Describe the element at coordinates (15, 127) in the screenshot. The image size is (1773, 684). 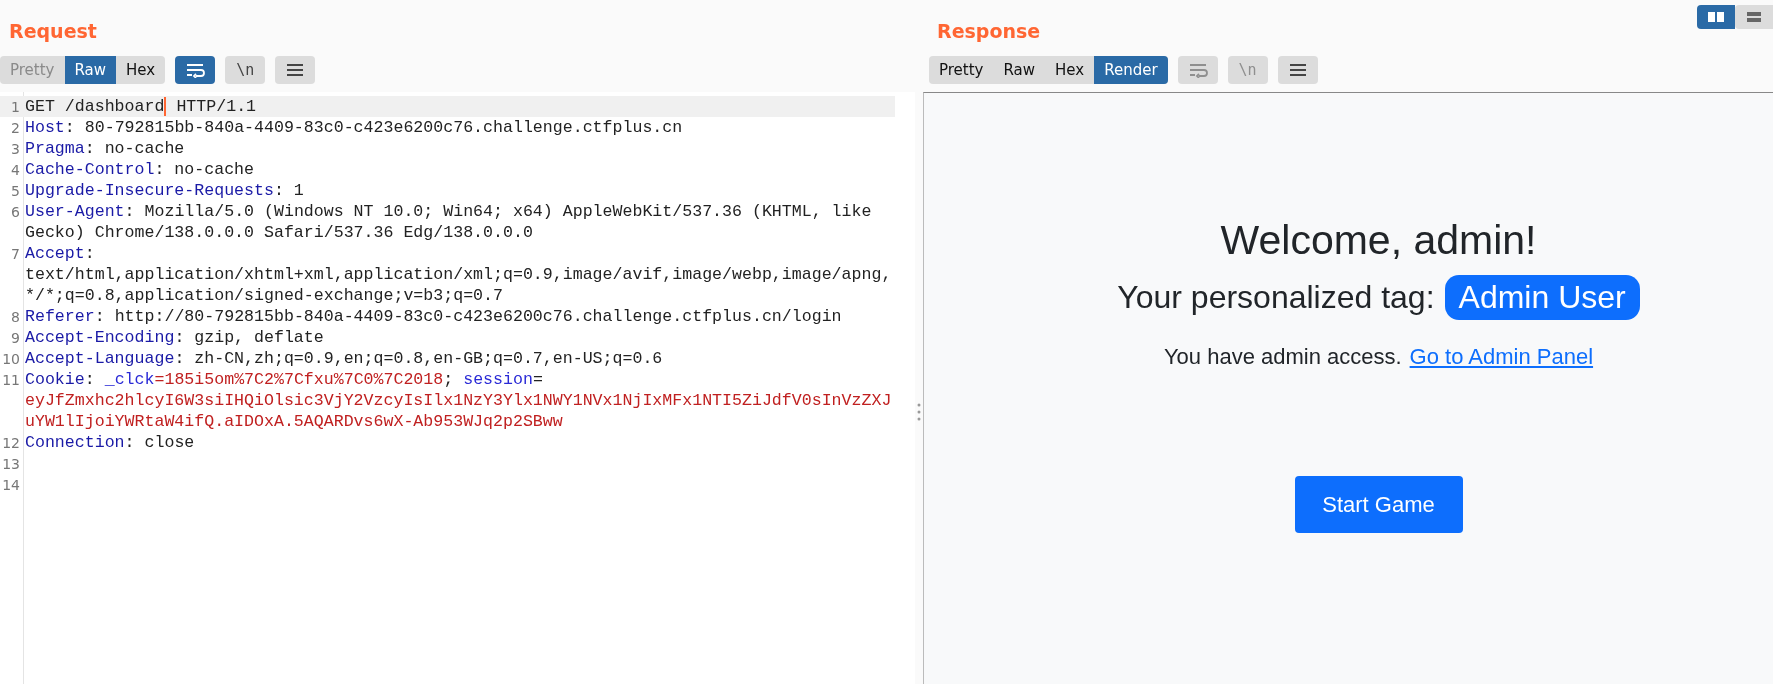
I see `line-number: 2` at that location.